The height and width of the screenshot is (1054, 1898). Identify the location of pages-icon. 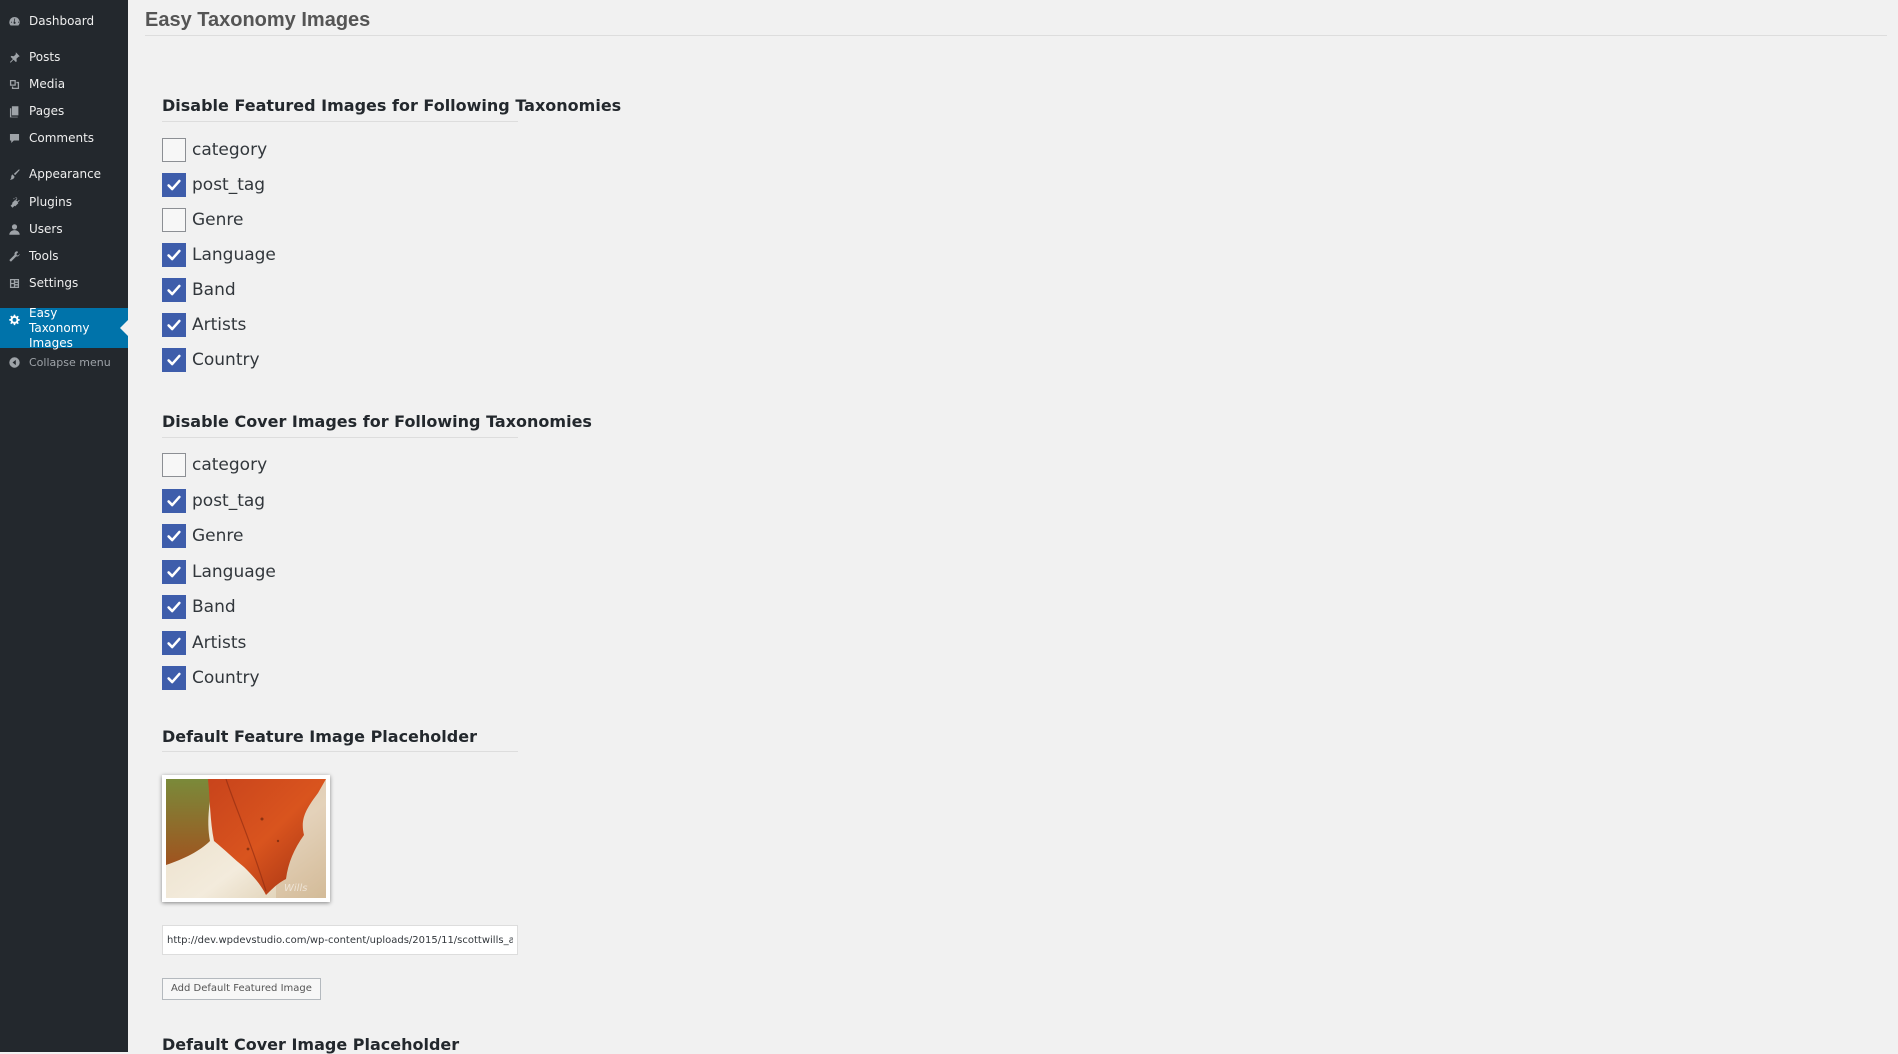
(14, 111).